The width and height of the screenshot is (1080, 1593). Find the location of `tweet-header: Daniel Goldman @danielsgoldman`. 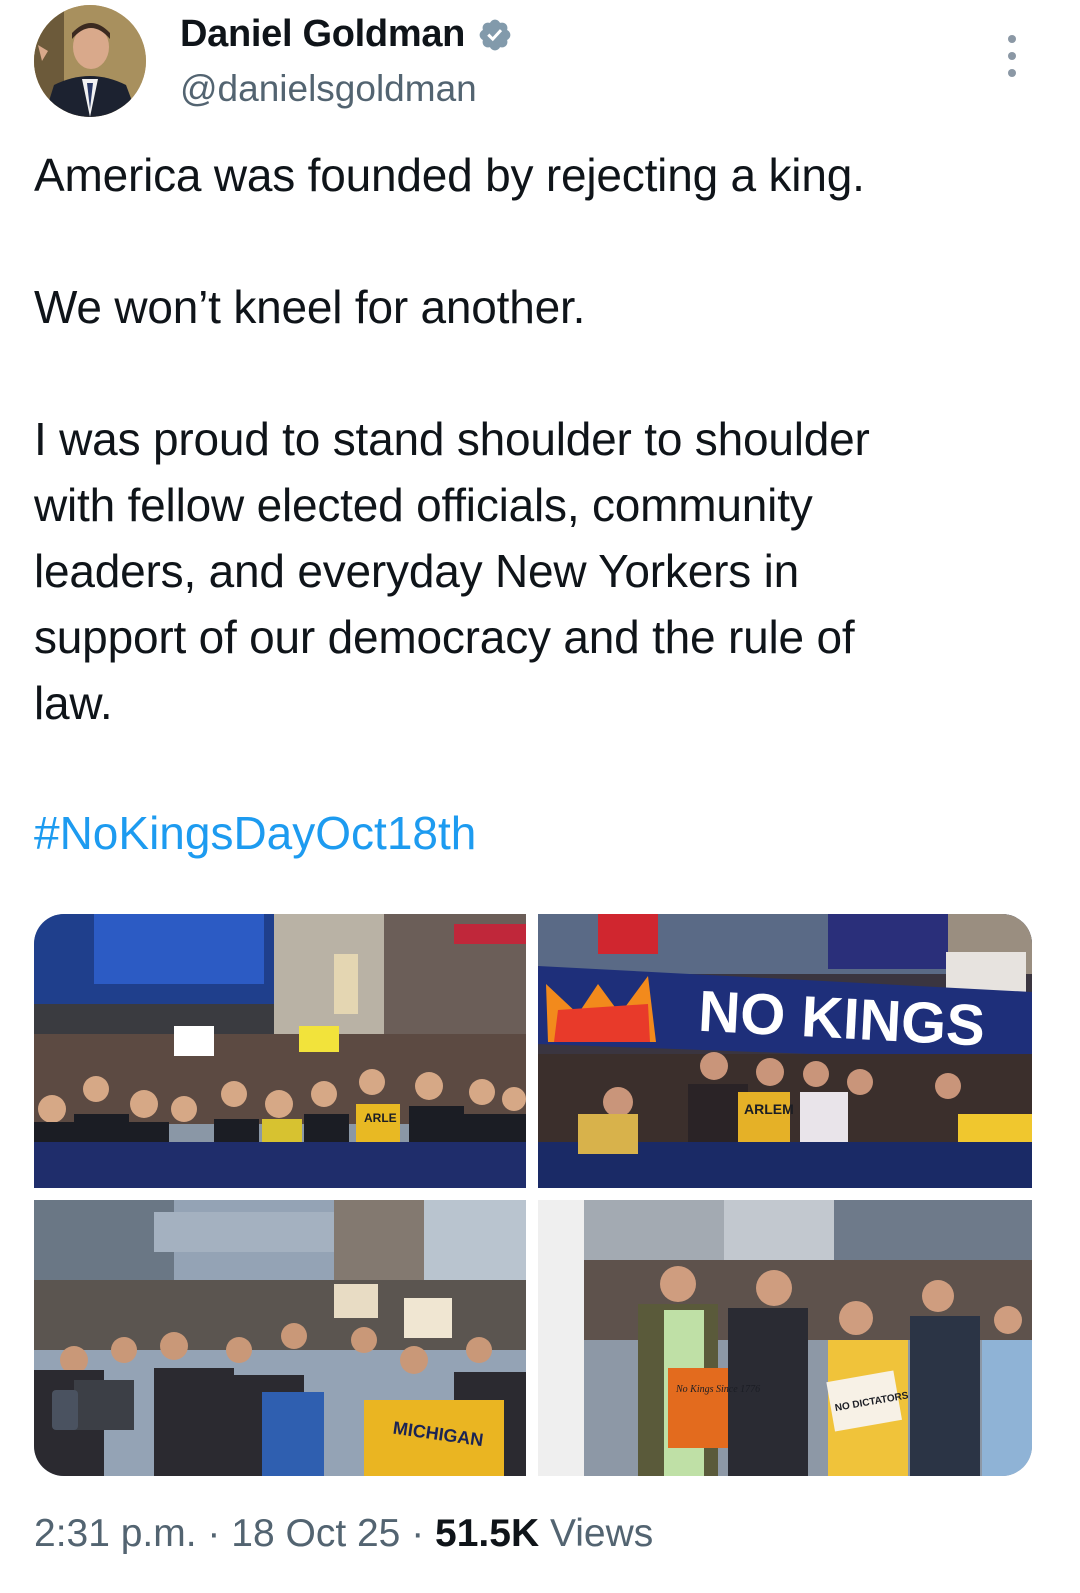

tweet-header: Daniel Goldman @danielsgoldman is located at coordinates (544, 62).